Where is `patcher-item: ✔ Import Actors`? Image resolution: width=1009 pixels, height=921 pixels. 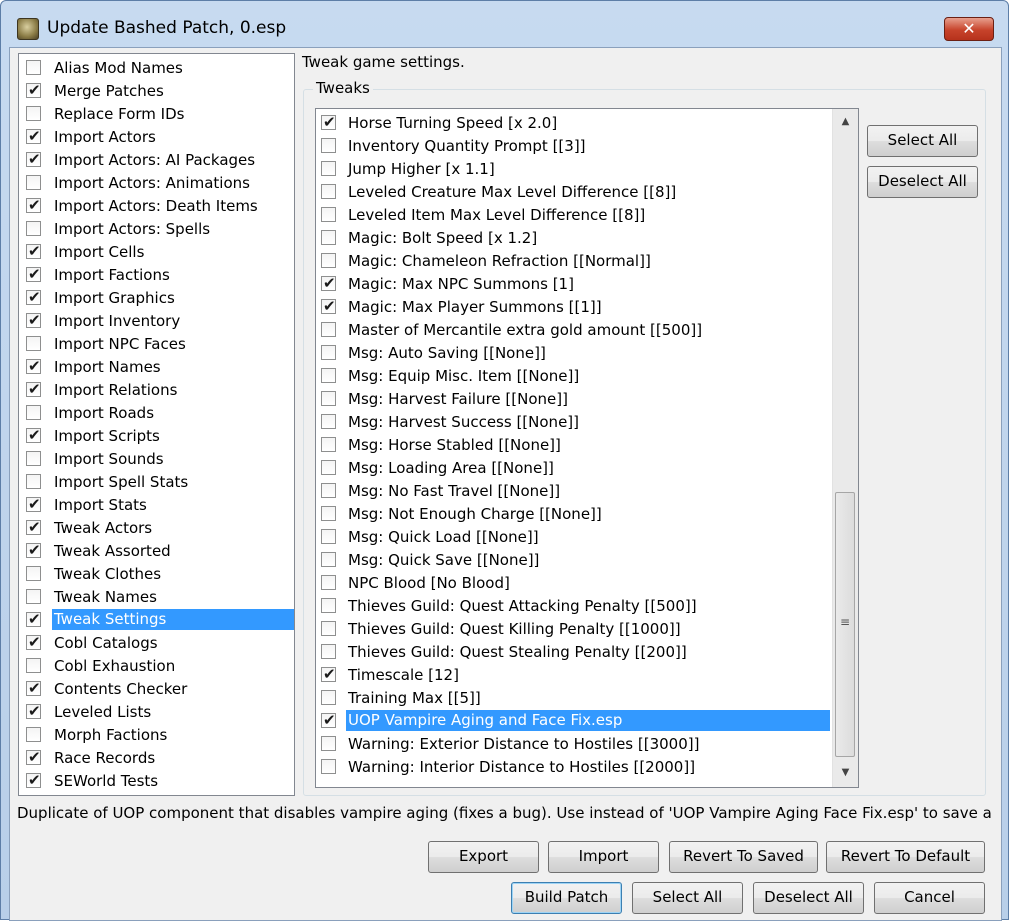
patcher-item: ✔ Import Actors is located at coordinates (156, 136).